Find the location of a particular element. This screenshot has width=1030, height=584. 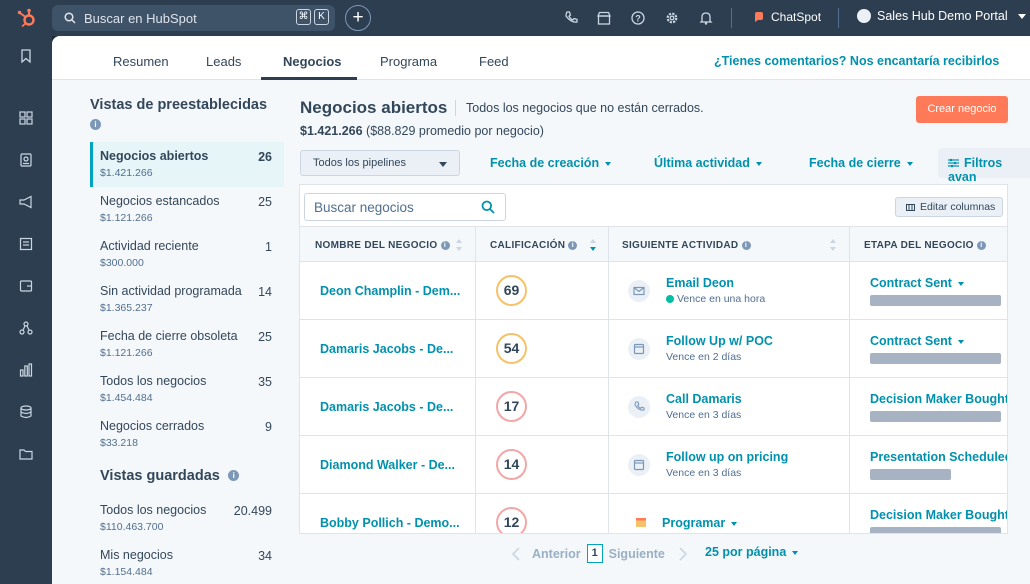

column-header-next-activity: SIGUIENTE ACTIVIDAD i is located at coordinates (686, 245).